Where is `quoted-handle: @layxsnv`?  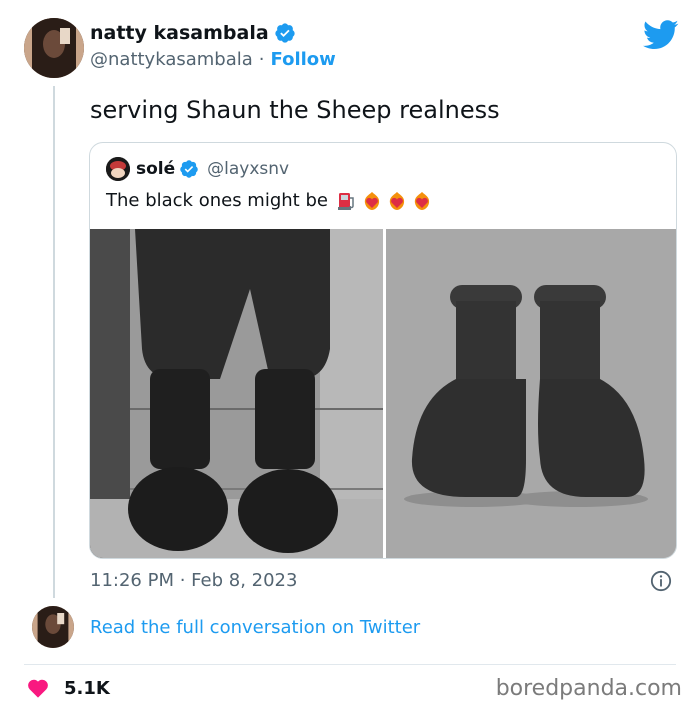 quoted-handle: @layxsnv is located at coordinates (248, 169).